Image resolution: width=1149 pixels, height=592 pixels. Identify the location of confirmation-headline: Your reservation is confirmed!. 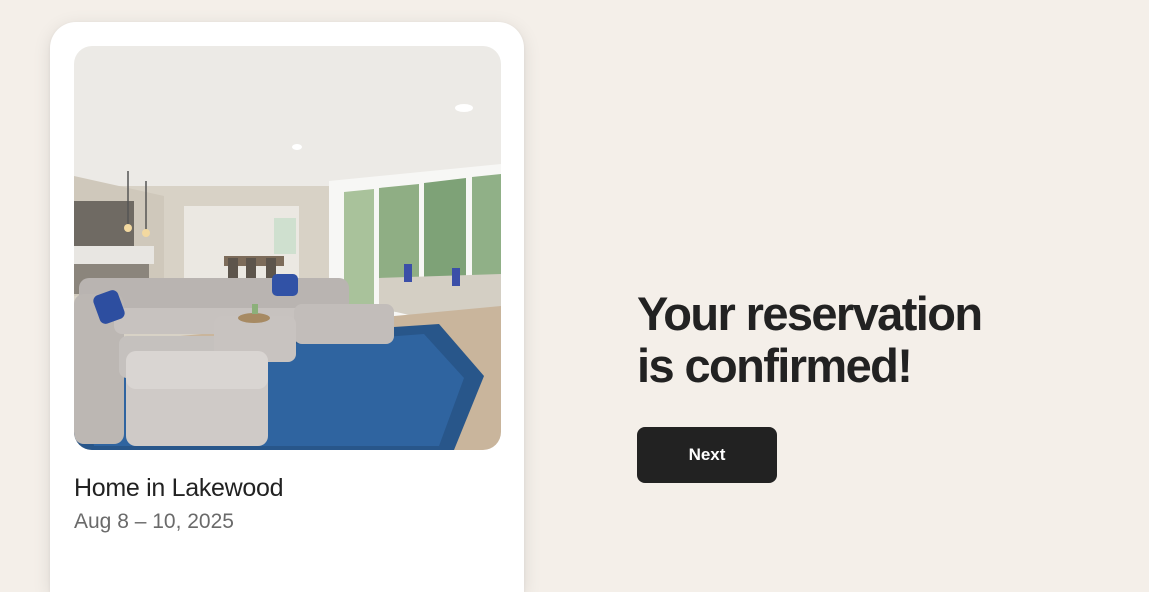
(877, 340).